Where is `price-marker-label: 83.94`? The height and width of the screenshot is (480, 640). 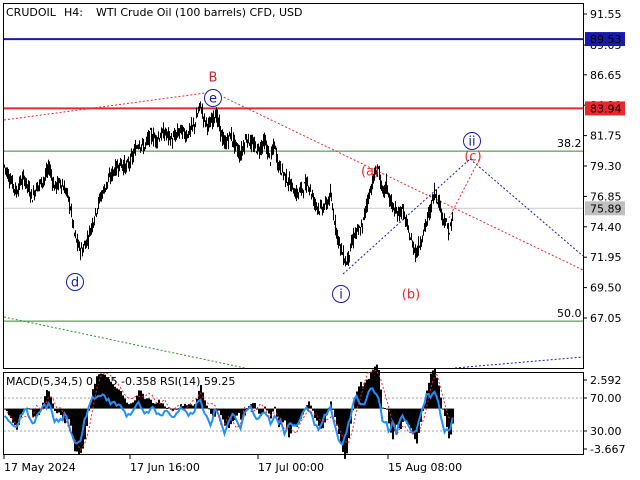
price-marker-label: 83.94 is located at coordinates (606, 108).